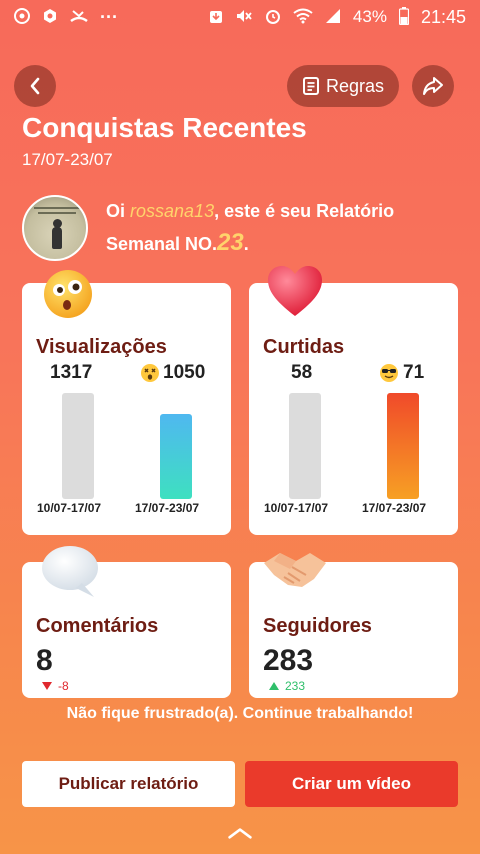 Image resolution: width=480 pixels, height=854 pixels. What do you see at coordinates (44, 660) in the screenshot?
I see `comments-value: 8` at bounding box center [44, 660].